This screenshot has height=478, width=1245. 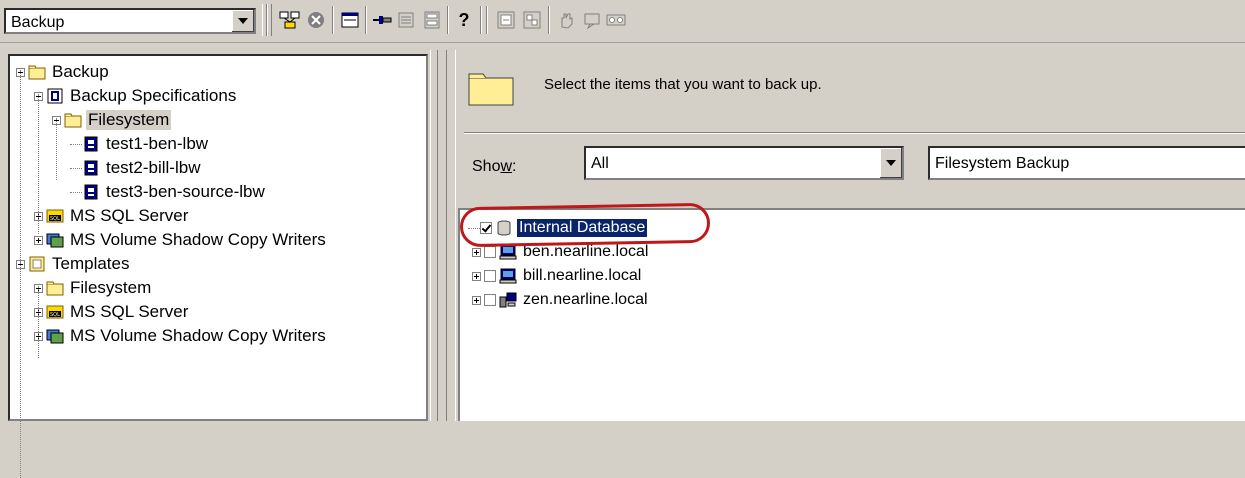 I want to click on templates-icon, so click(x=37, y=264).